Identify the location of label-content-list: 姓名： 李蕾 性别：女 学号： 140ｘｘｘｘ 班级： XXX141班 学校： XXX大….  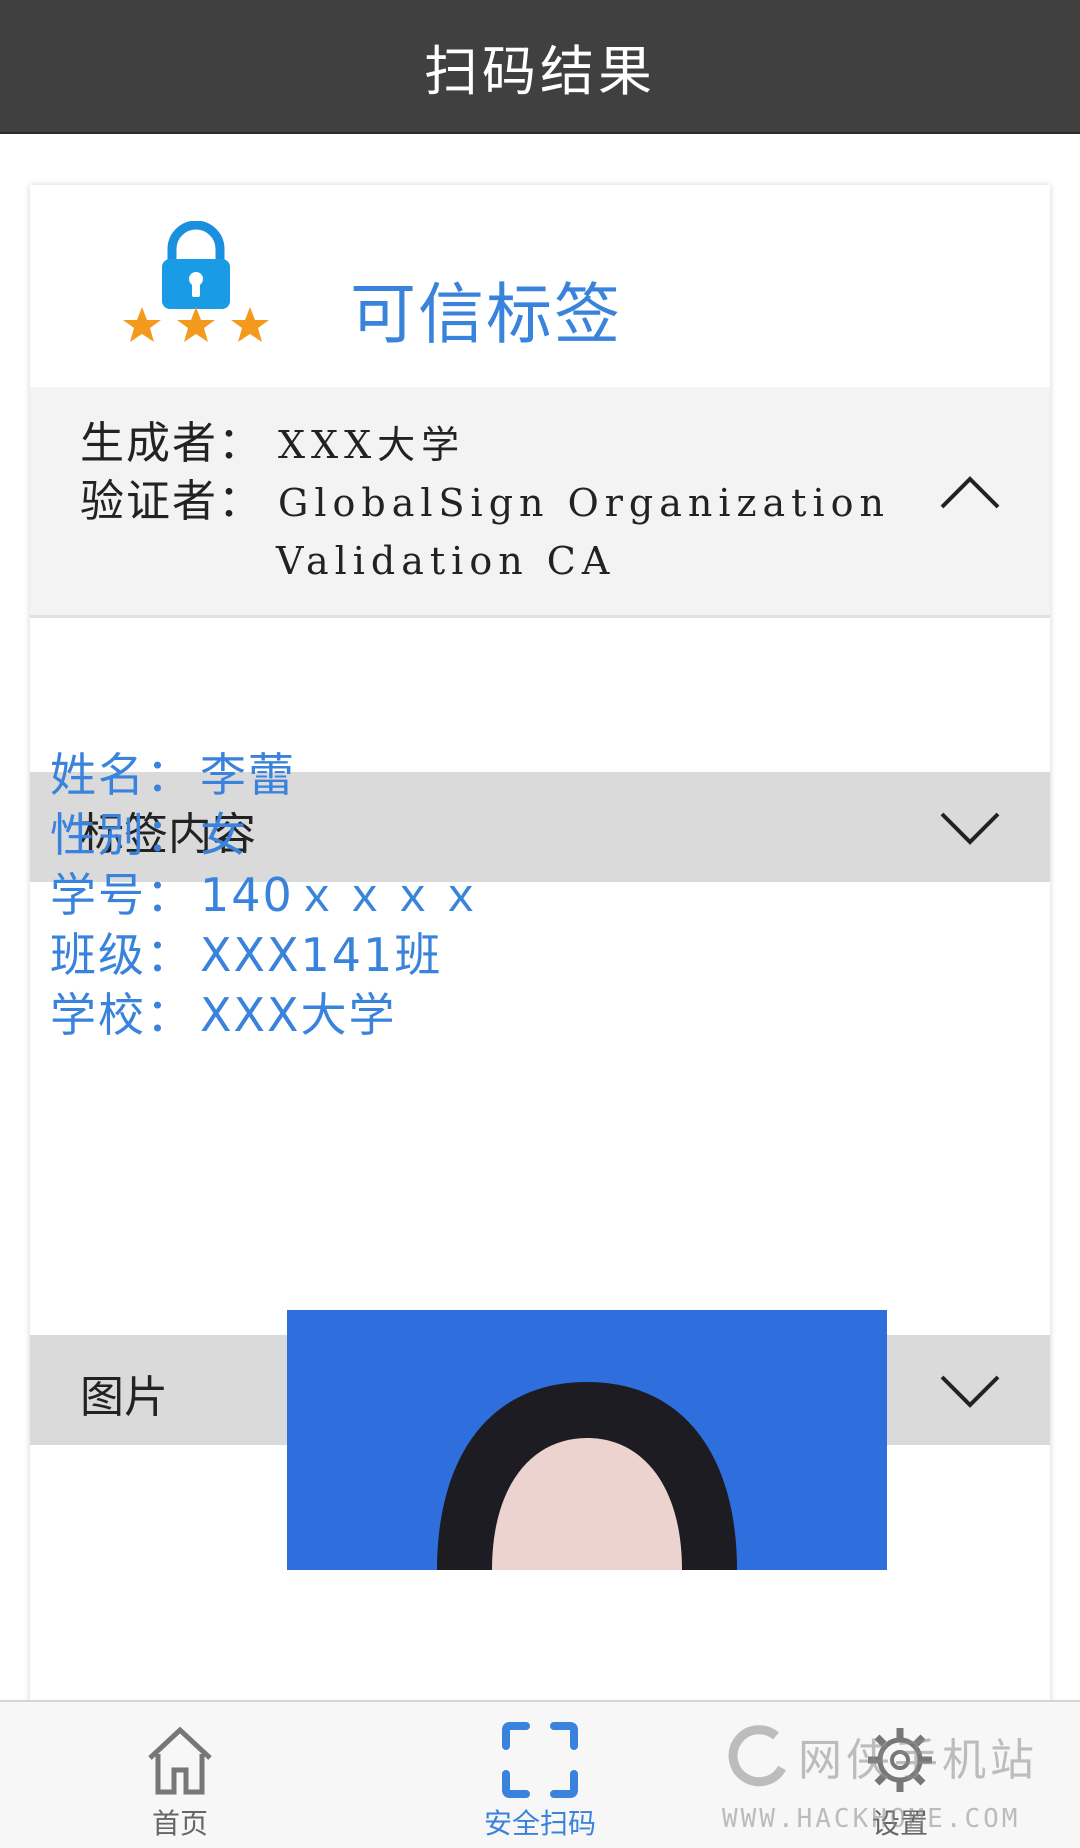
(268, 895).